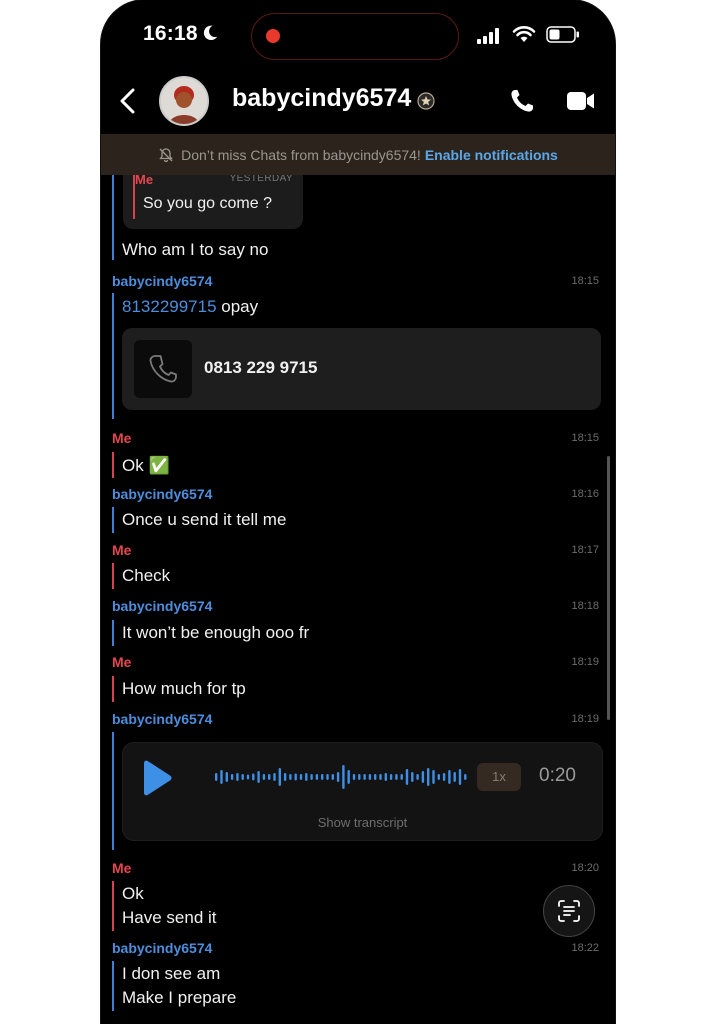 This screenshot has width=716, height=1024. I want to click on video-call-icon, so click(581, 101).